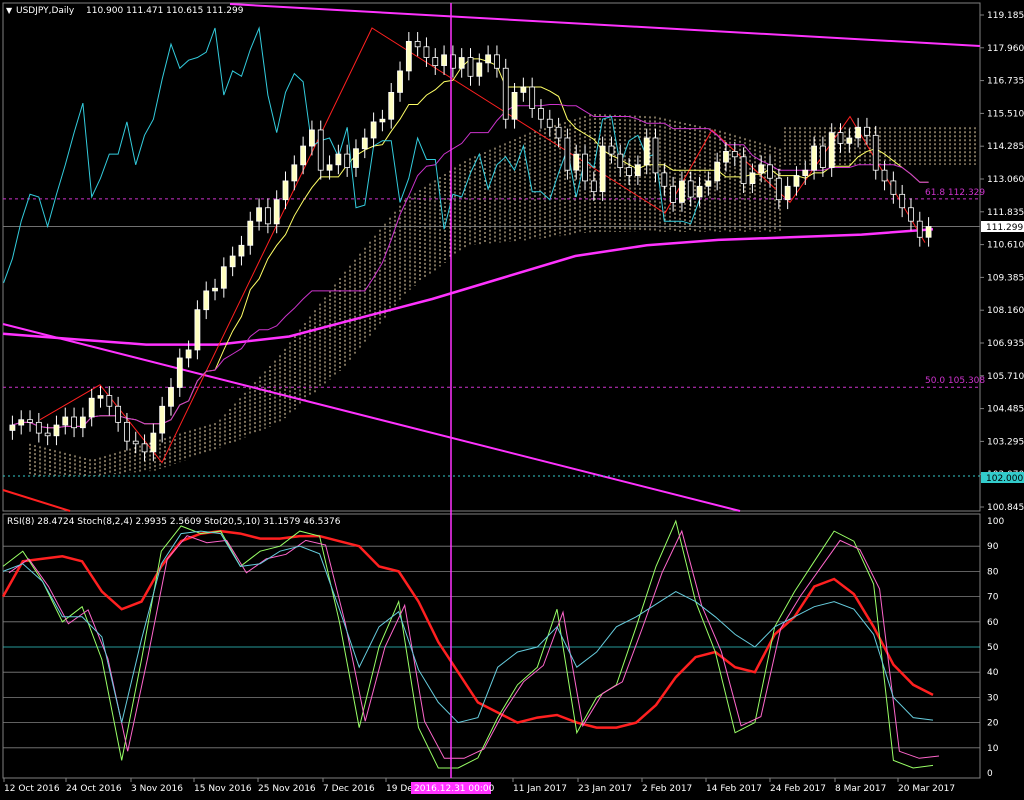 The height and width of the screenshot is (800, 1024). What do you see at coordinates (165, 11) in the screenshot?
I see `chart-ohlc: 110.900 111.471 110.615 111.299` at bounding box center [165, 11].